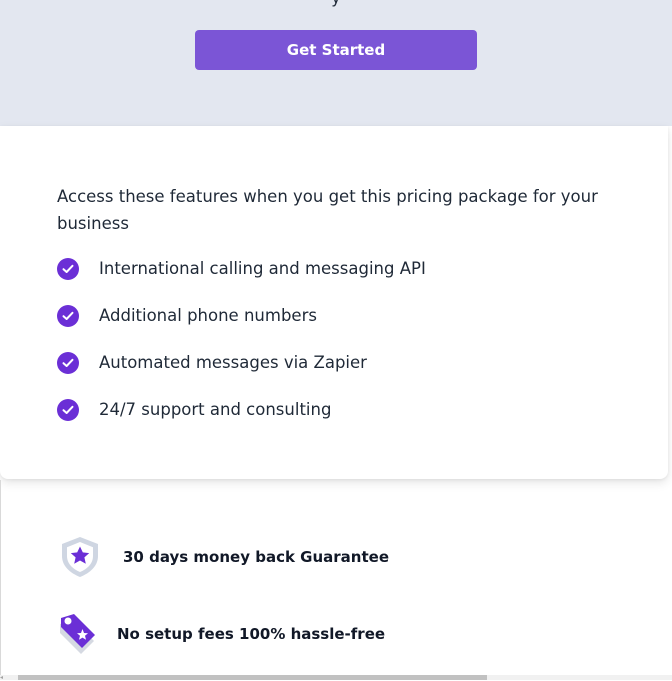 This screenshot has width=672, height=681. Describe the element at coordinates (233, 362) in the screenshot. I see `feature-label: Automated messages via Zapier` at that location.